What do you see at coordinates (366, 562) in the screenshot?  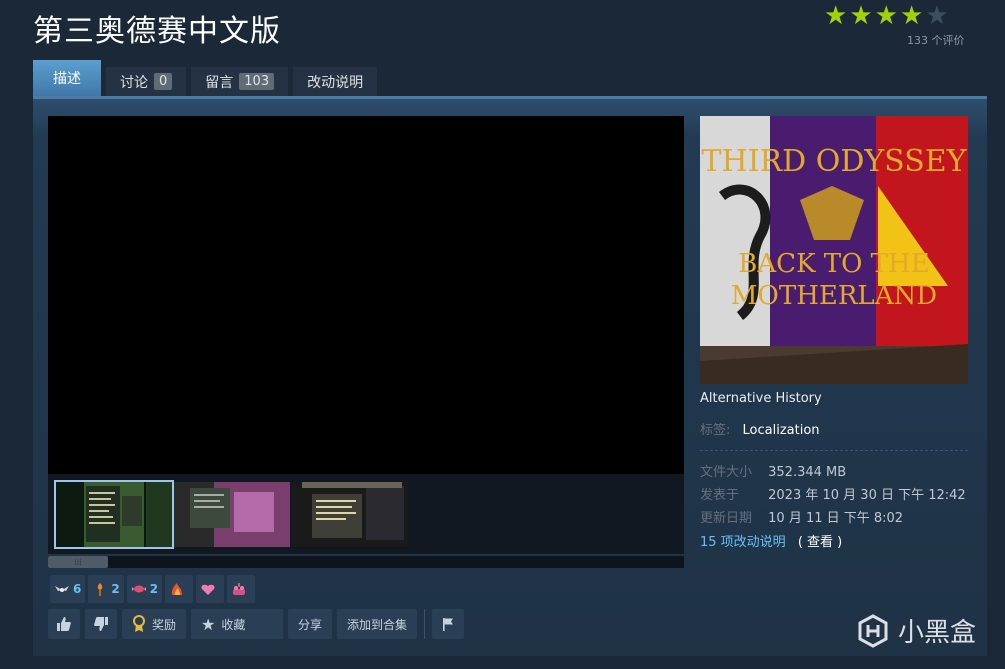 I see `thumbnail-scrollbar: ⁞⁞⁞` at bounding box center [366, 562].